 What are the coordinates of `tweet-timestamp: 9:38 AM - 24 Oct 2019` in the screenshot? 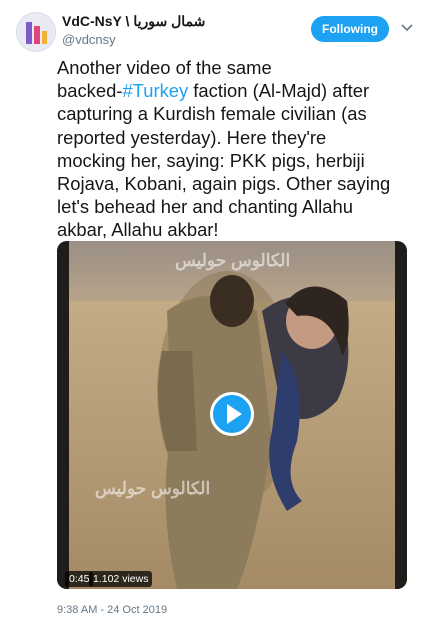 It's located at (112, 610).